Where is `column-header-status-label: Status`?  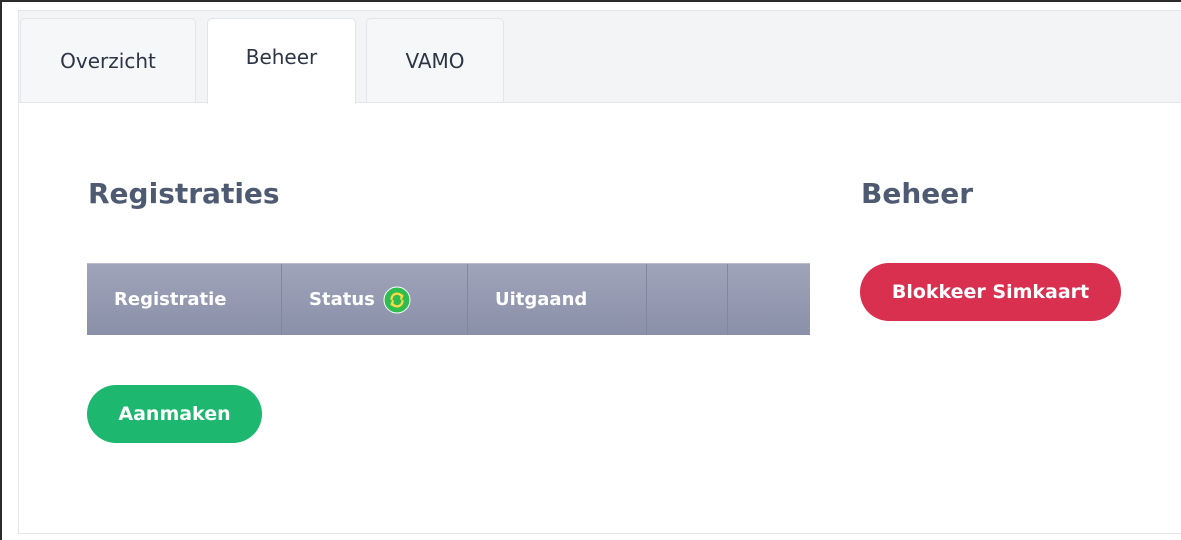 column-header-status-label: Status is located at coordinates (342, 299).